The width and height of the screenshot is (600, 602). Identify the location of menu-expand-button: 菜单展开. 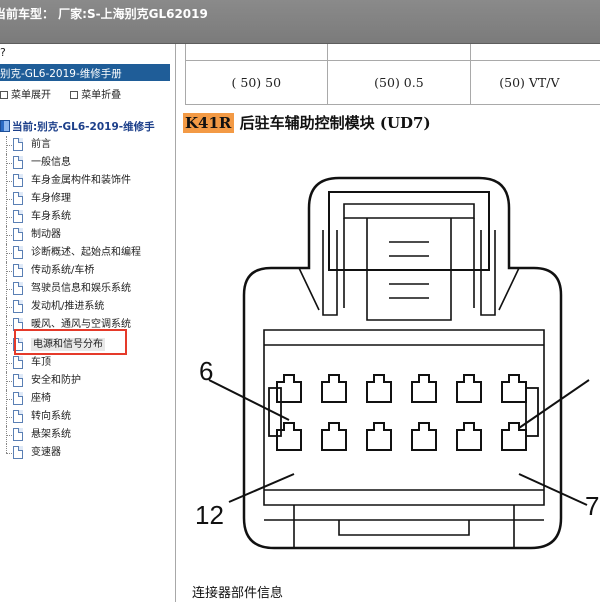
(29, 95).